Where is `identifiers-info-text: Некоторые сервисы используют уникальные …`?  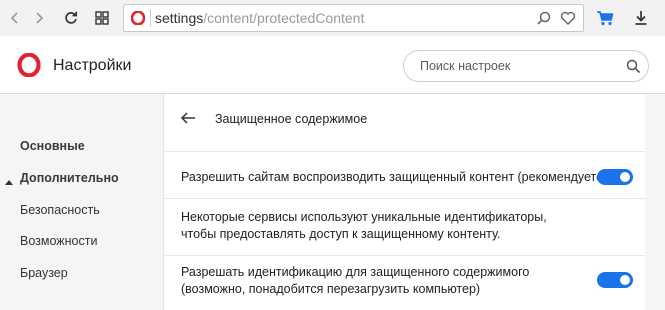 identifiers-info-text: Некоторые сервисы используют уникальные … is located at coordinates (364, 225).